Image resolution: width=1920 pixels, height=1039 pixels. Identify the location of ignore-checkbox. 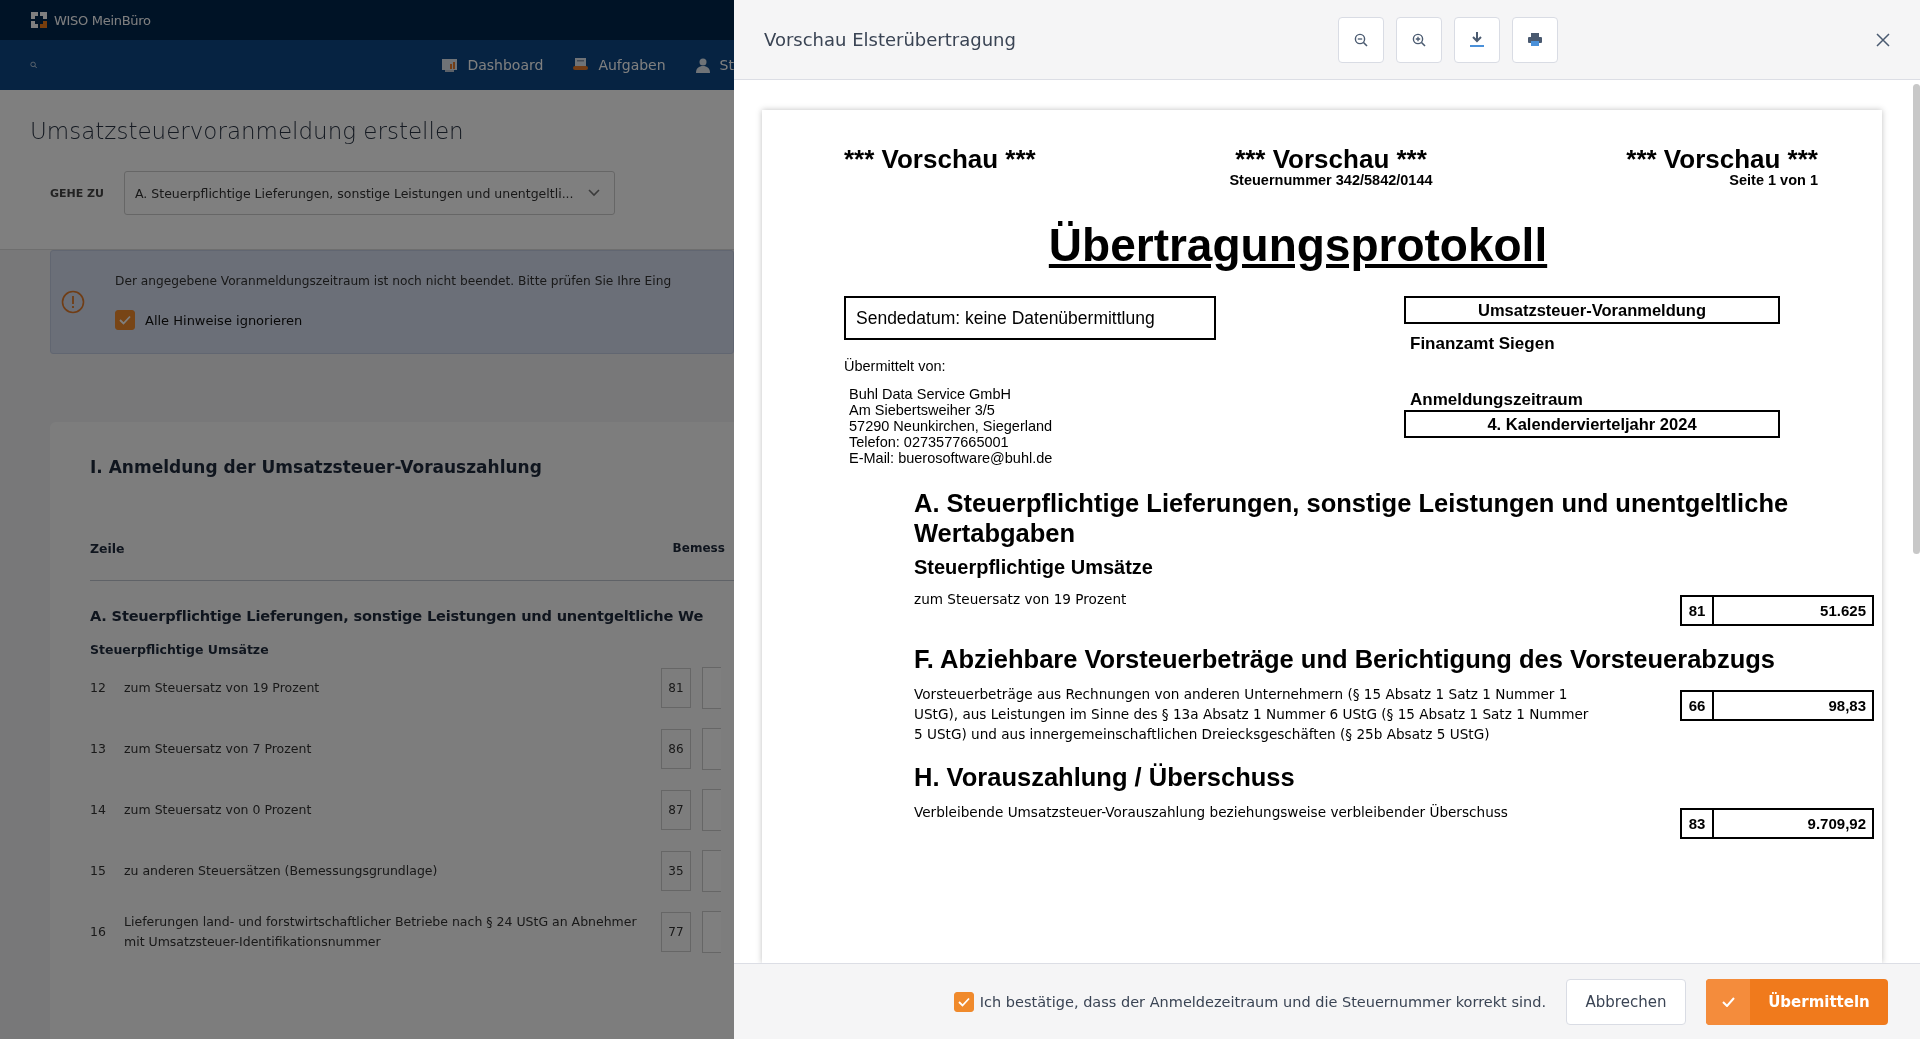
(125, 320).